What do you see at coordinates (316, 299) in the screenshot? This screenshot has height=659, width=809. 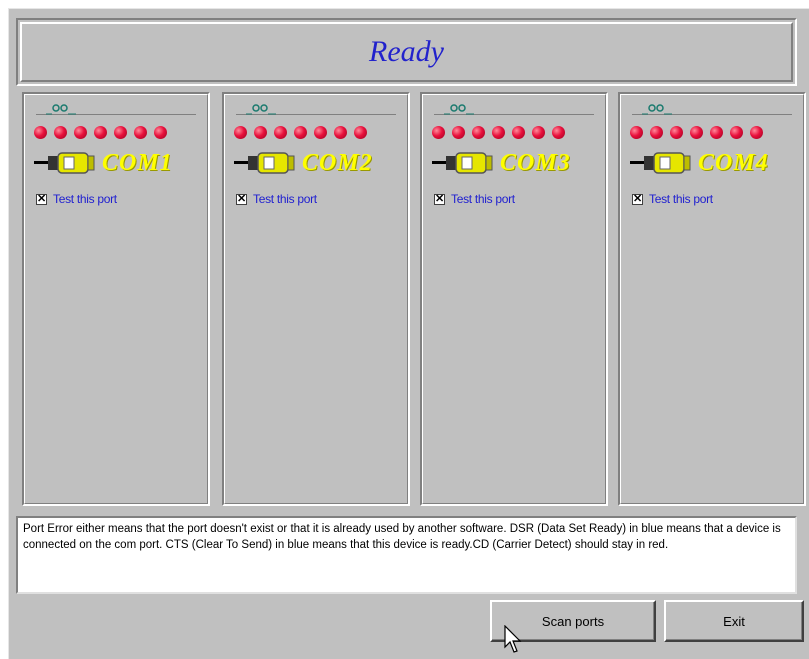 I see `port-panel-2: COM2 ✕ Test this port` at bounding box center [316, 299].